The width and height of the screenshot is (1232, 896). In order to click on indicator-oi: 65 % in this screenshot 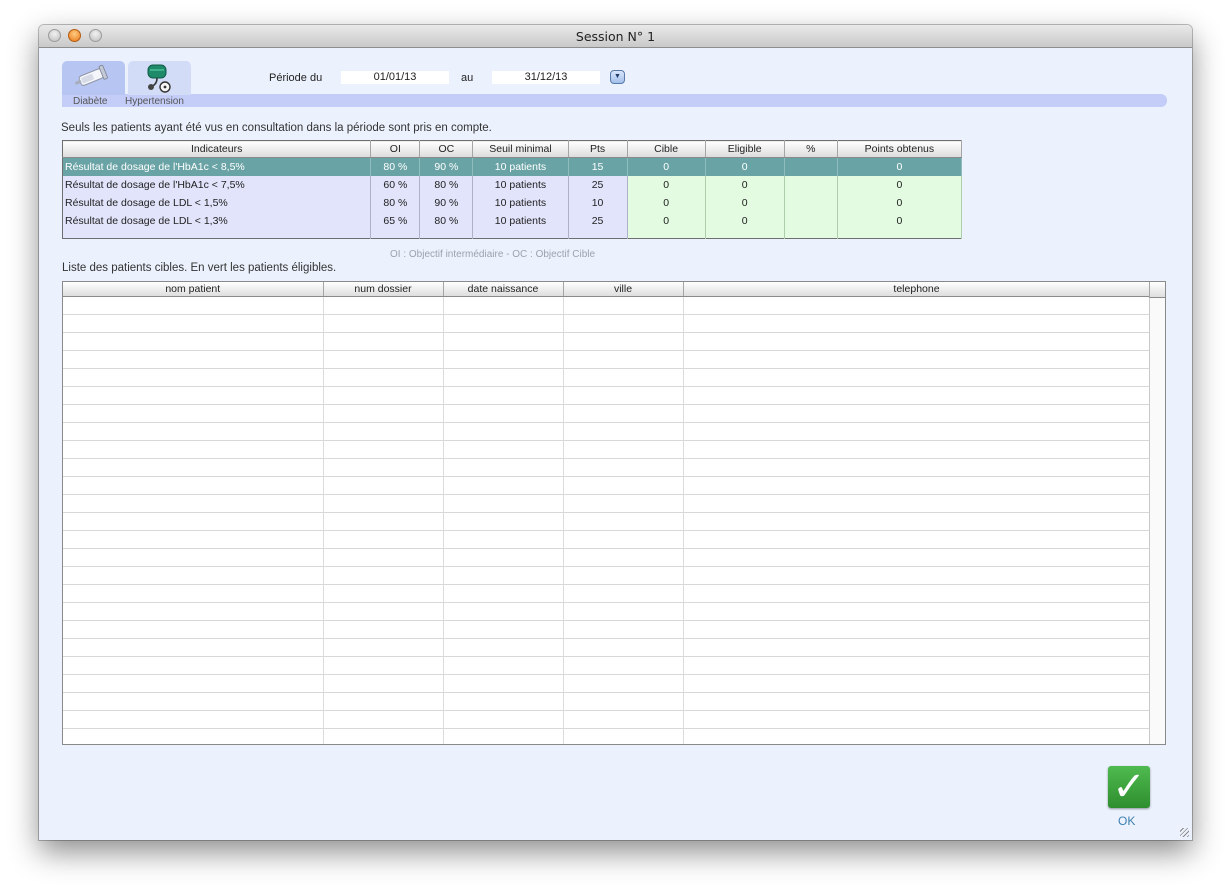, I will do `click(395, 221)`.